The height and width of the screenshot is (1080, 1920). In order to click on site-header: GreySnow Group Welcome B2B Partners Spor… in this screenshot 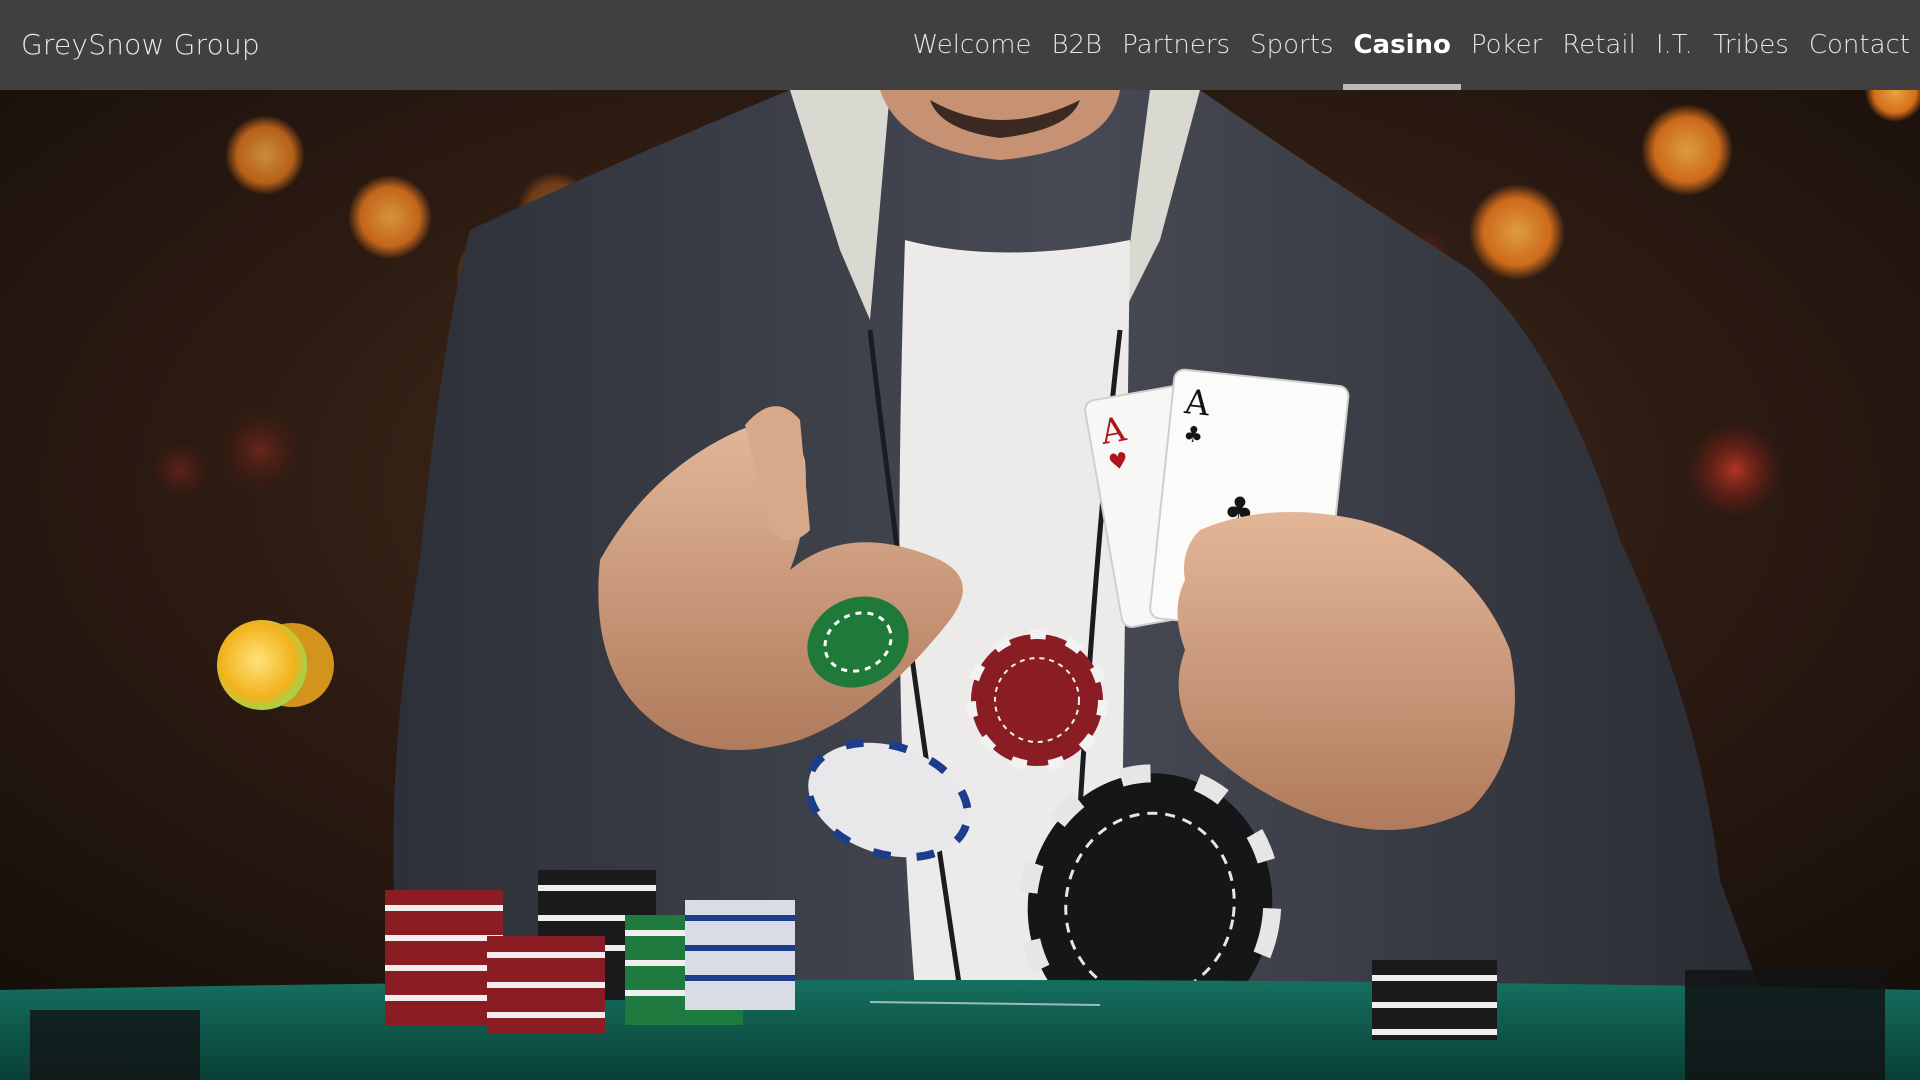, I will do `click(960, 45)`.